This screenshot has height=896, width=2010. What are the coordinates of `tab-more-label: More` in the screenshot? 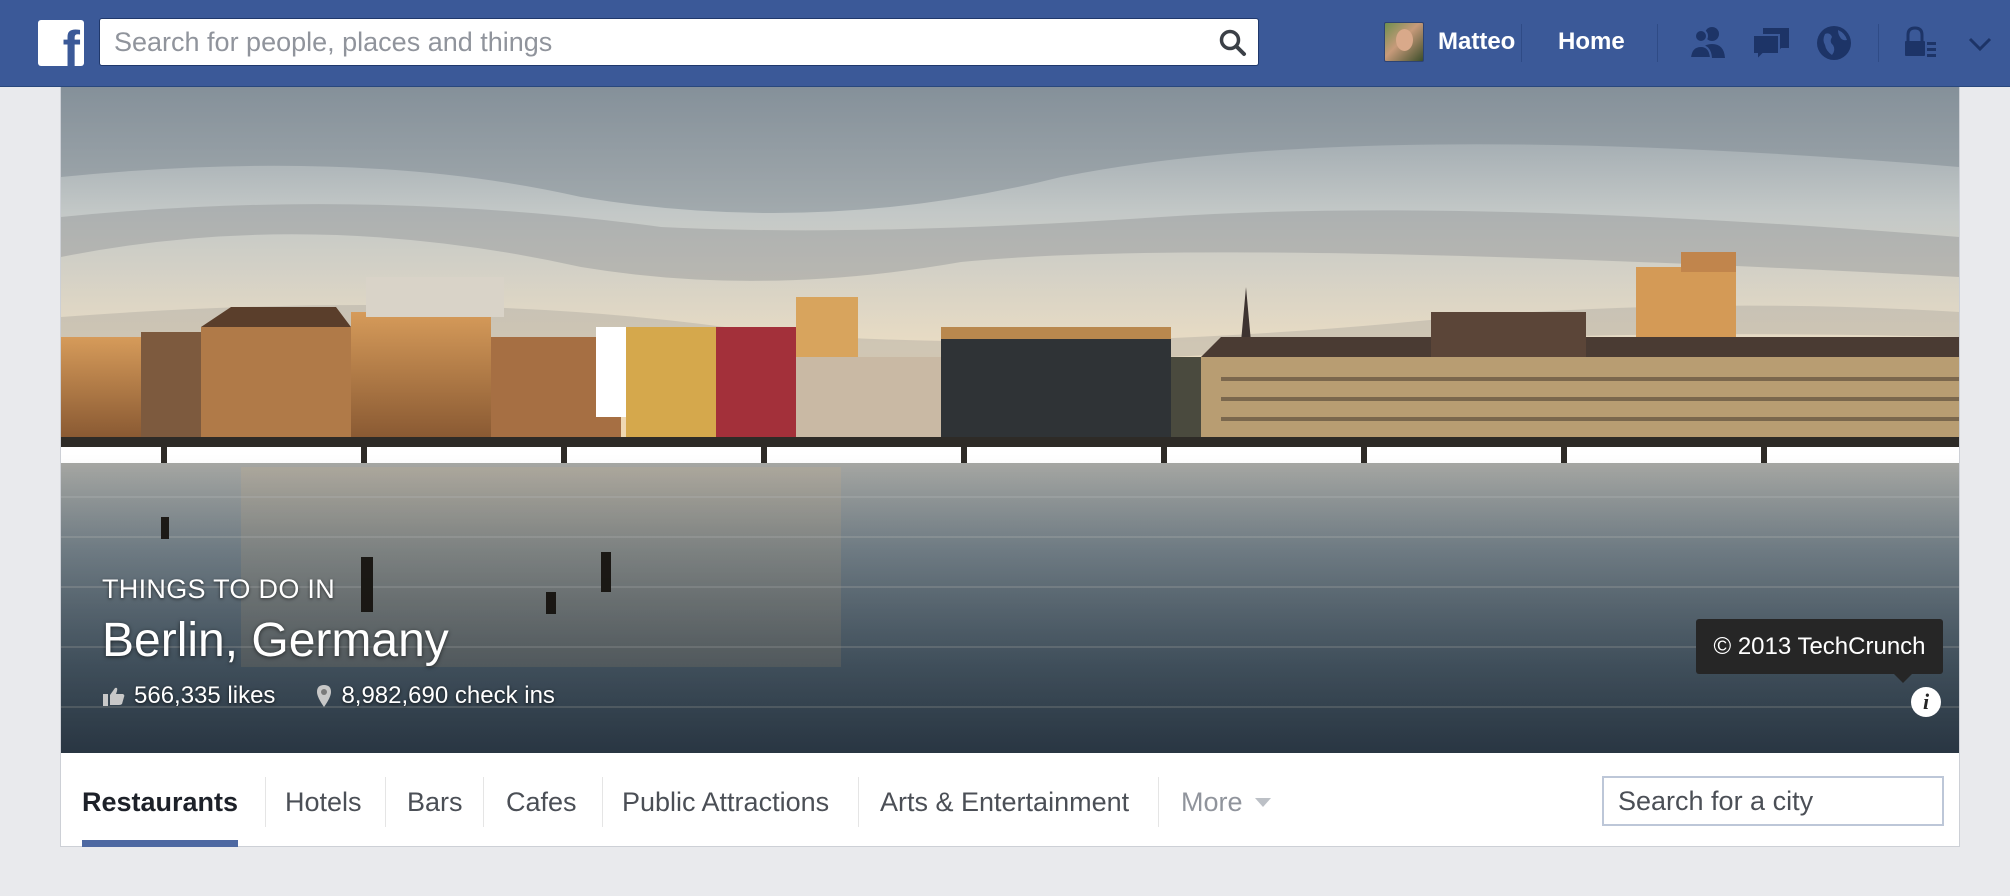 It's located at (1212, 801).